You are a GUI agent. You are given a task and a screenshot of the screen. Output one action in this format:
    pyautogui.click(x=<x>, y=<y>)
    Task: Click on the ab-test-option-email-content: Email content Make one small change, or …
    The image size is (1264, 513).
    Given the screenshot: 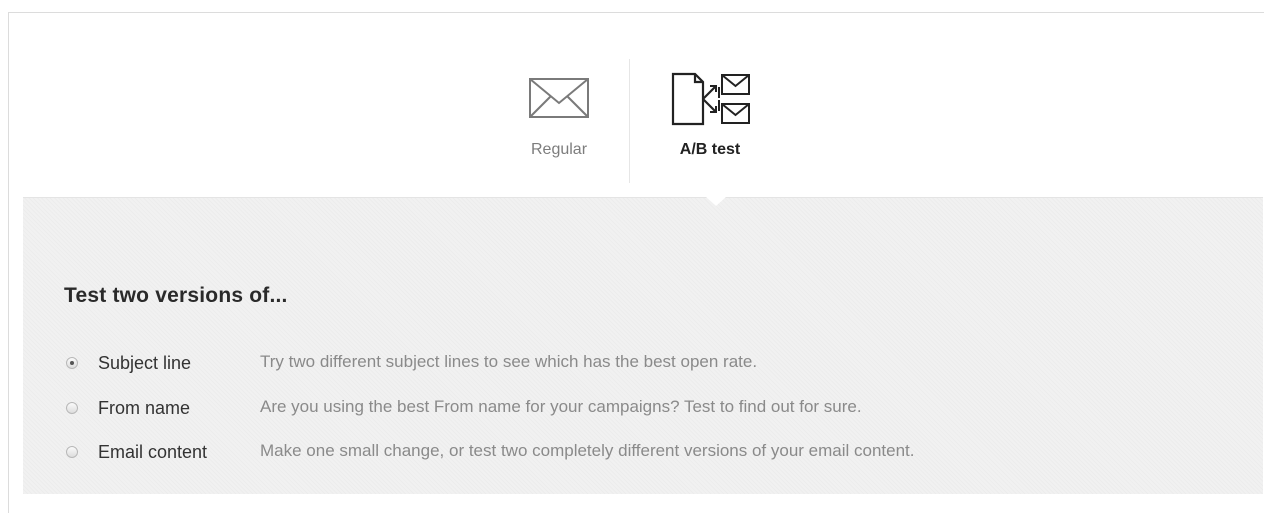 What is the action you would take?
    pyautogui.click(x=641, y=453)
    